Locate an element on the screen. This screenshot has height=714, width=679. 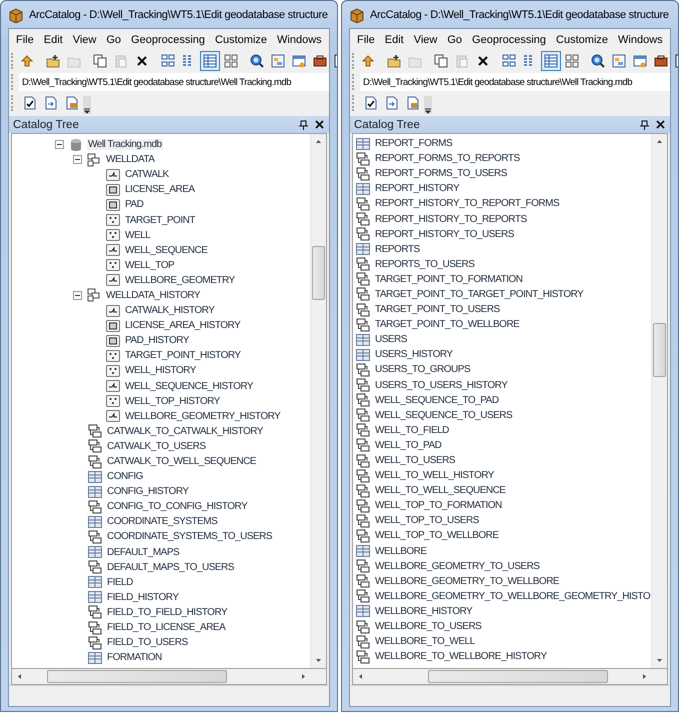
tree-item: WELLBORE_GEOMETRY_HISTORY is located at coordinates (203, 416).